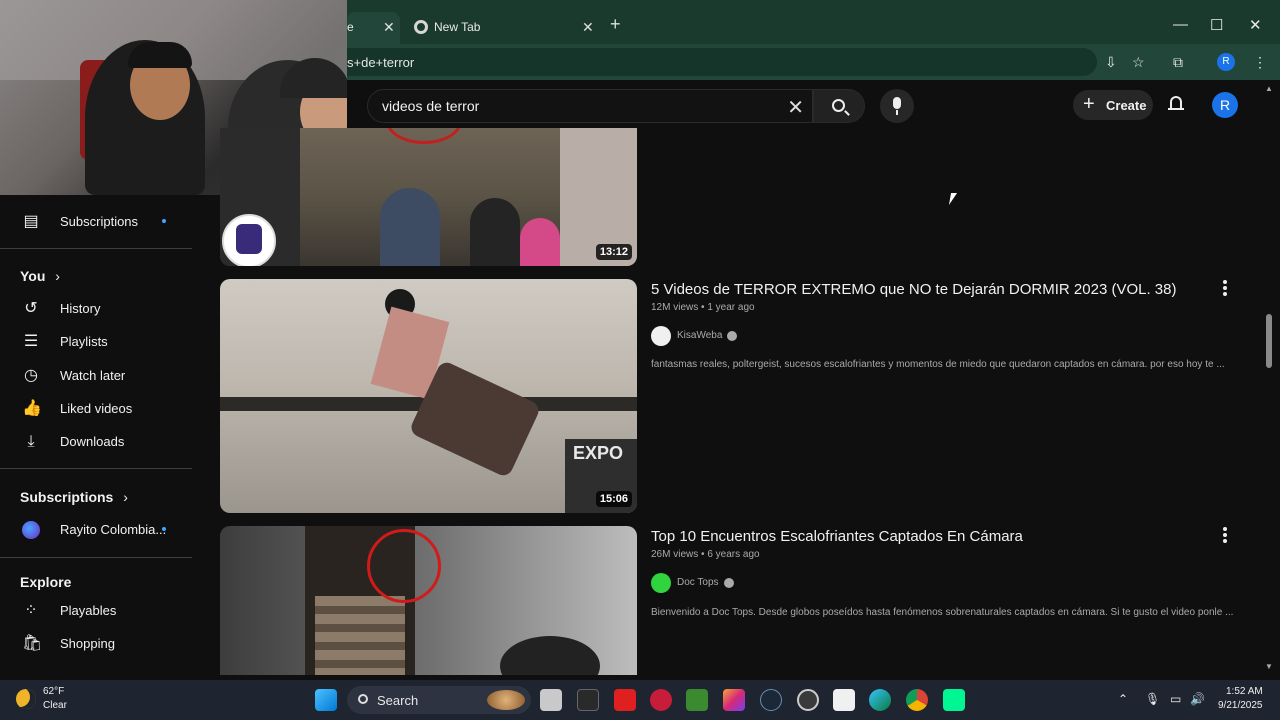 This screenshot has height=720, width=1280. What do you see at coordinates (954, 700) in the screenshot?
I see `kick-app-icon` at bounding box center [954, 700].